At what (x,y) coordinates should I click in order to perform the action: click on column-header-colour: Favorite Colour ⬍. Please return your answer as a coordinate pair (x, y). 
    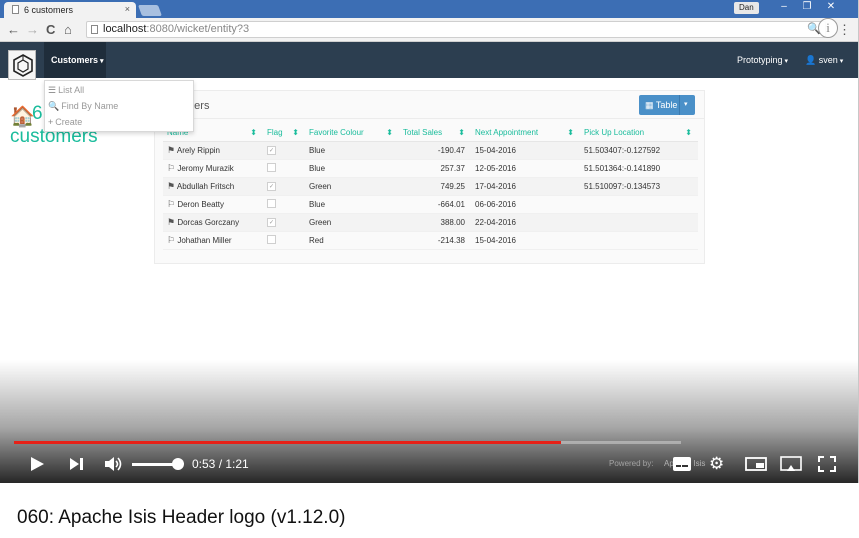
    Looking at the image, I should click on (352, 133).